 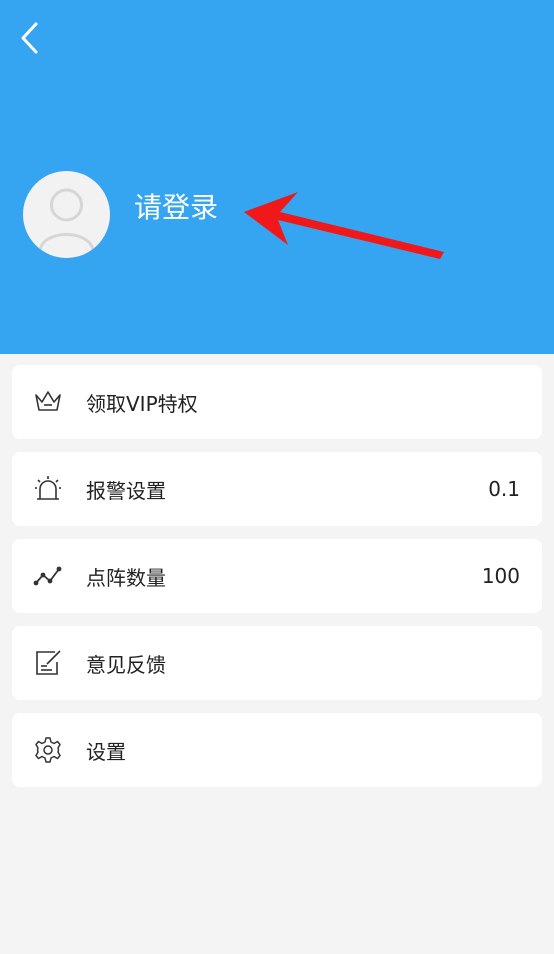 I want to click on menu-item-feedback: 意见反馈, so click(x=277, y=663).